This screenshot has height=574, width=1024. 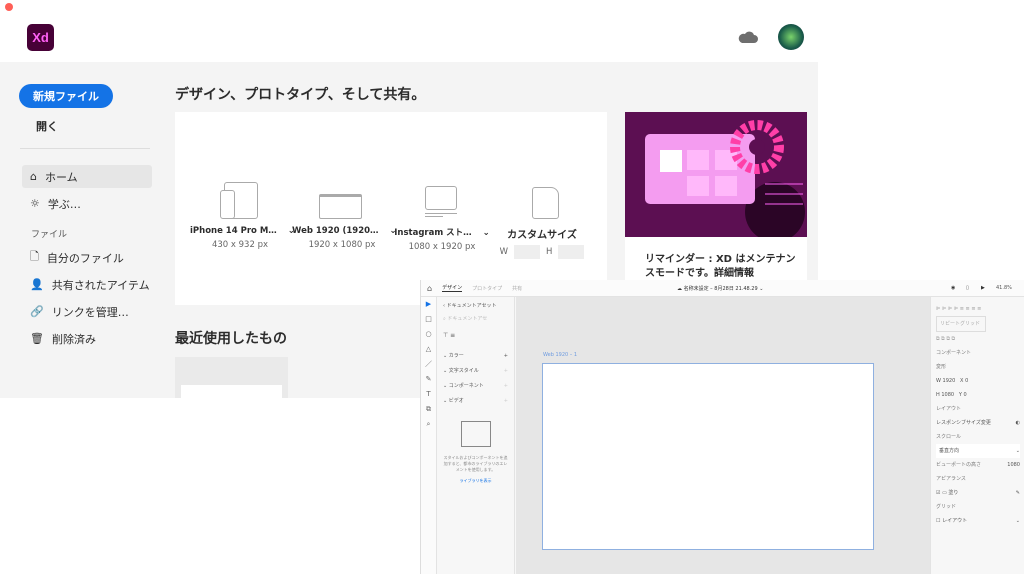 I want to click on artboard-tool-icon: ⧉, so click(x=428, y=409).